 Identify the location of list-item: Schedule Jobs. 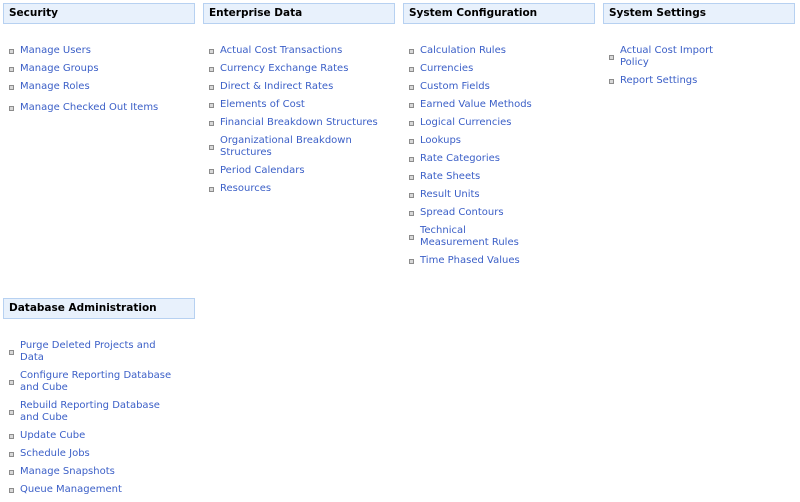
(102, 454).